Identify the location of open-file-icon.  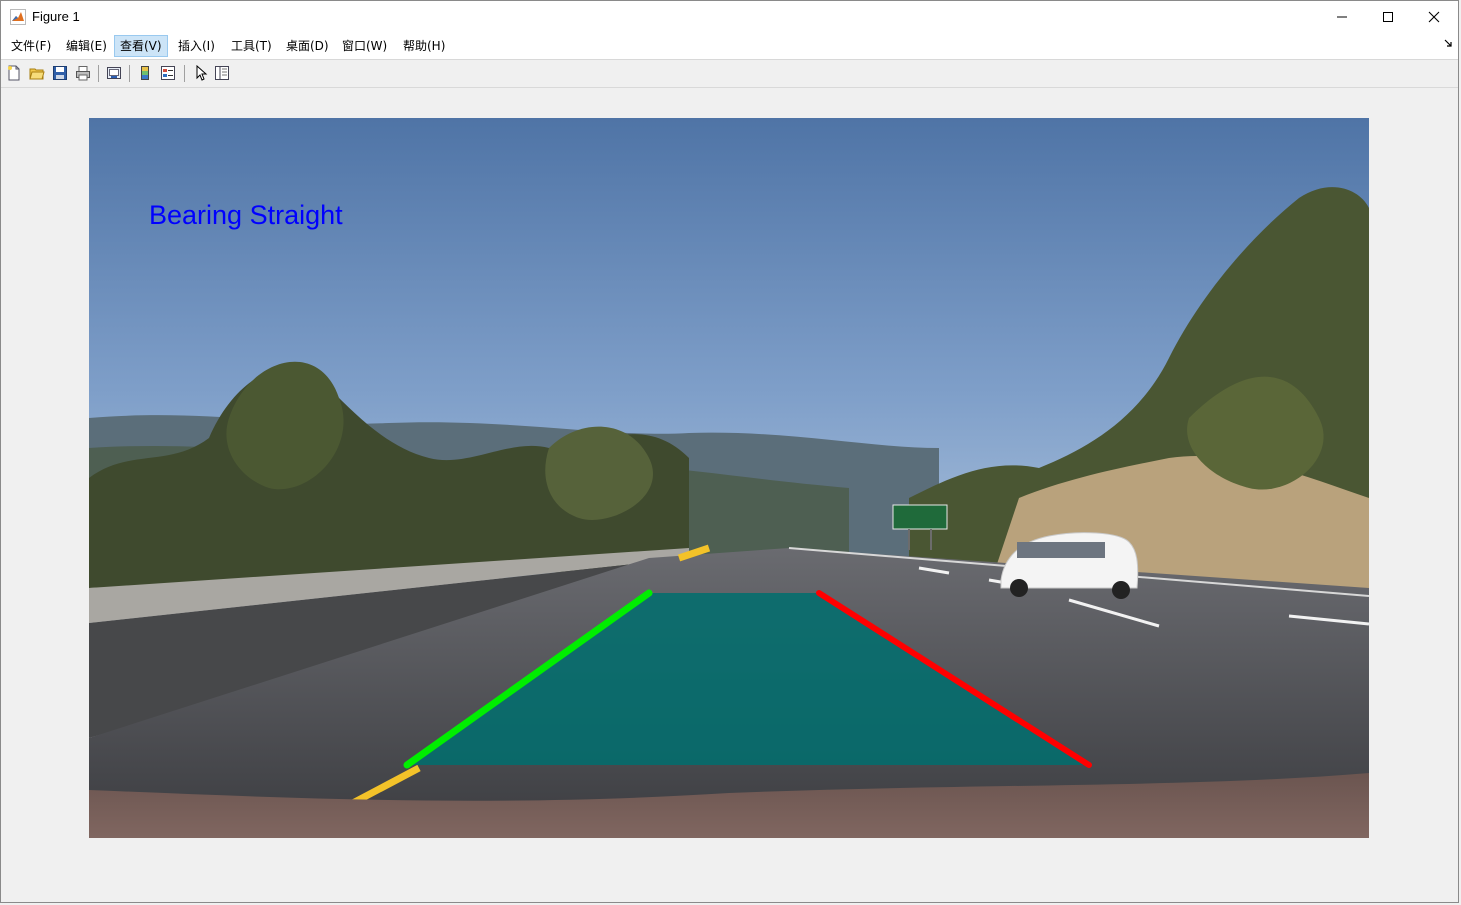
(37, 73).